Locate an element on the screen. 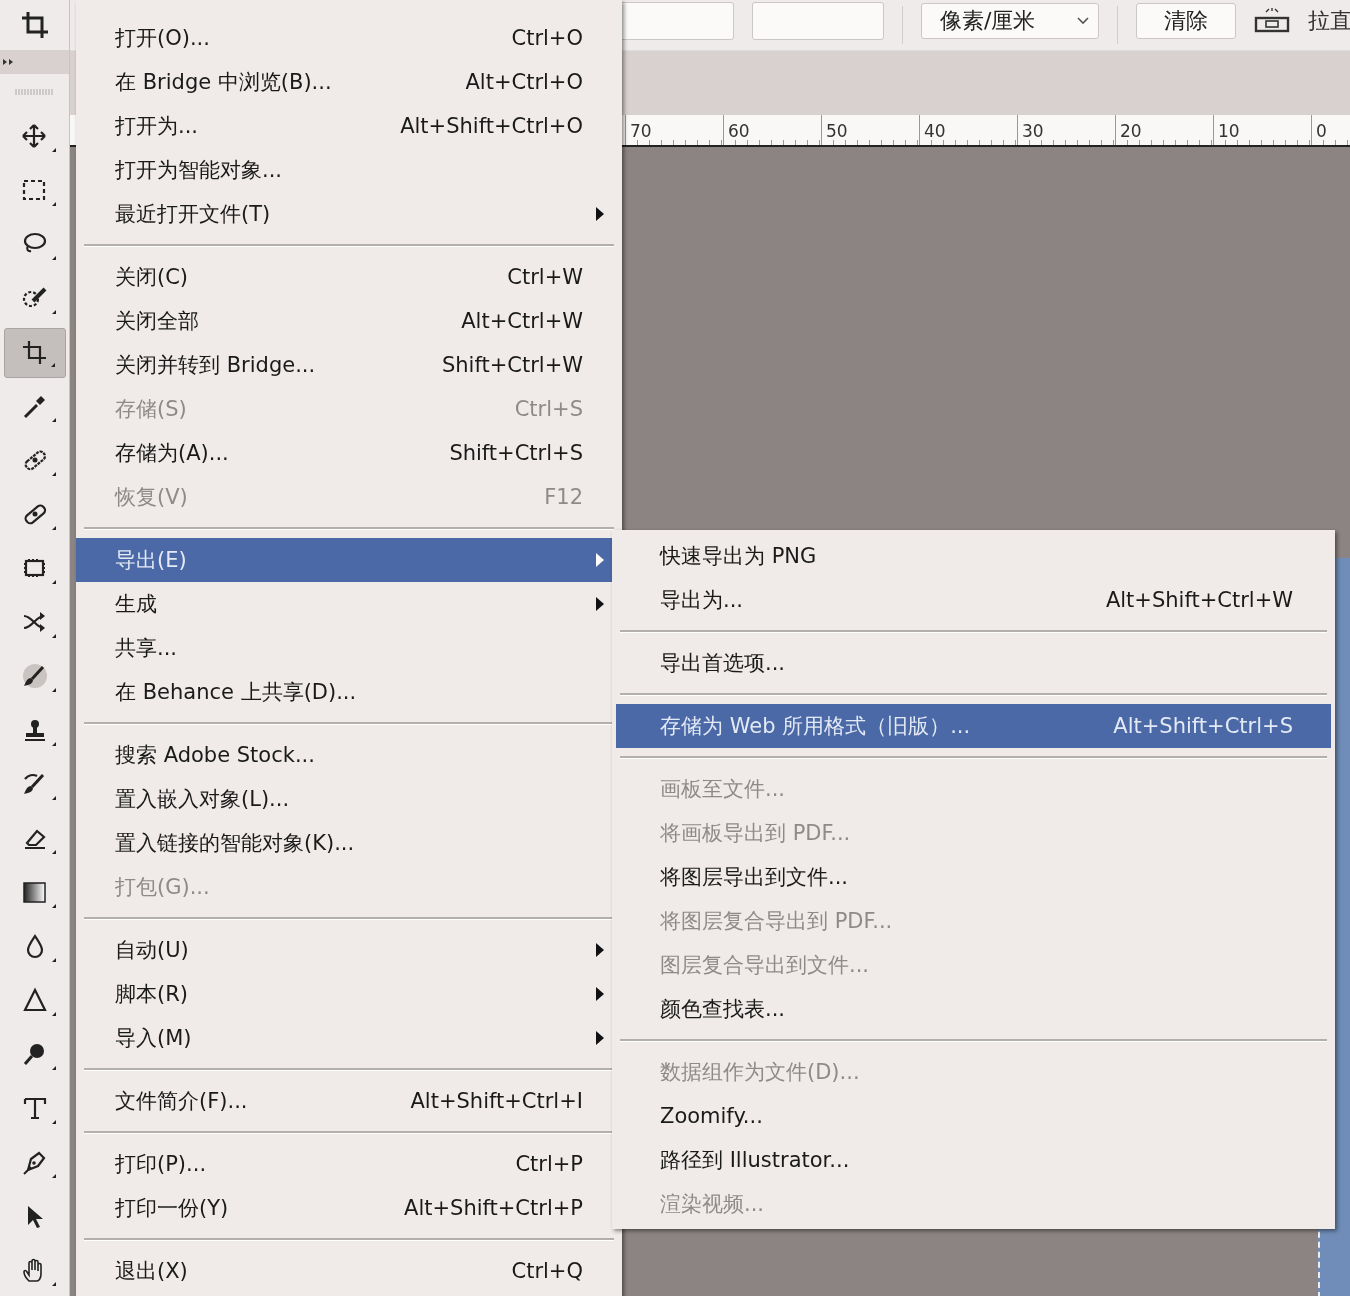 The image size is (1350, 1296). shortcut-label: Ctrl+W is located at coordinates (545, 277).